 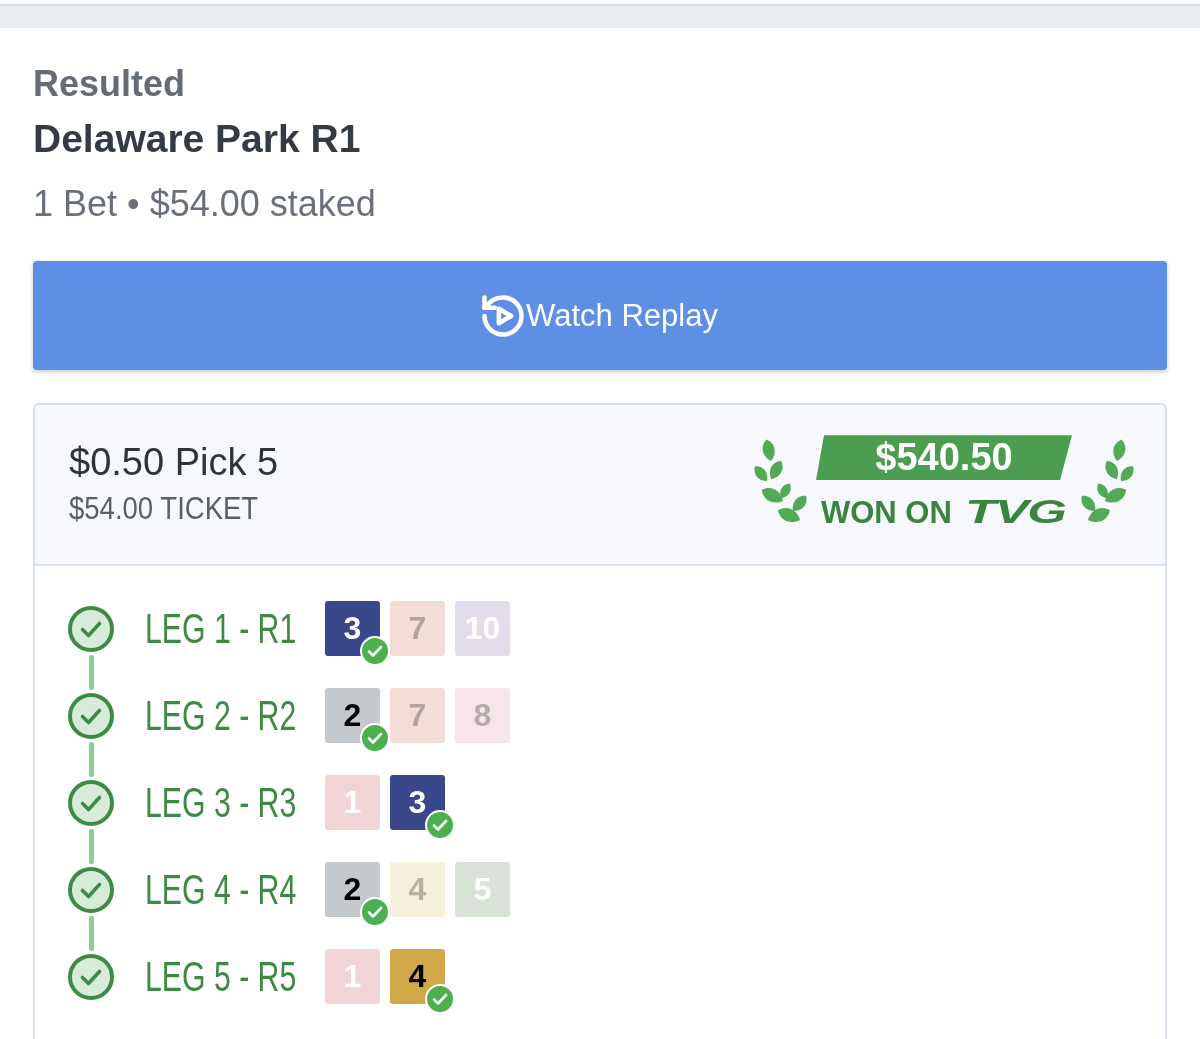 I want to click on leg-label: LEG 5 - R5, so click(x=221, y=976).